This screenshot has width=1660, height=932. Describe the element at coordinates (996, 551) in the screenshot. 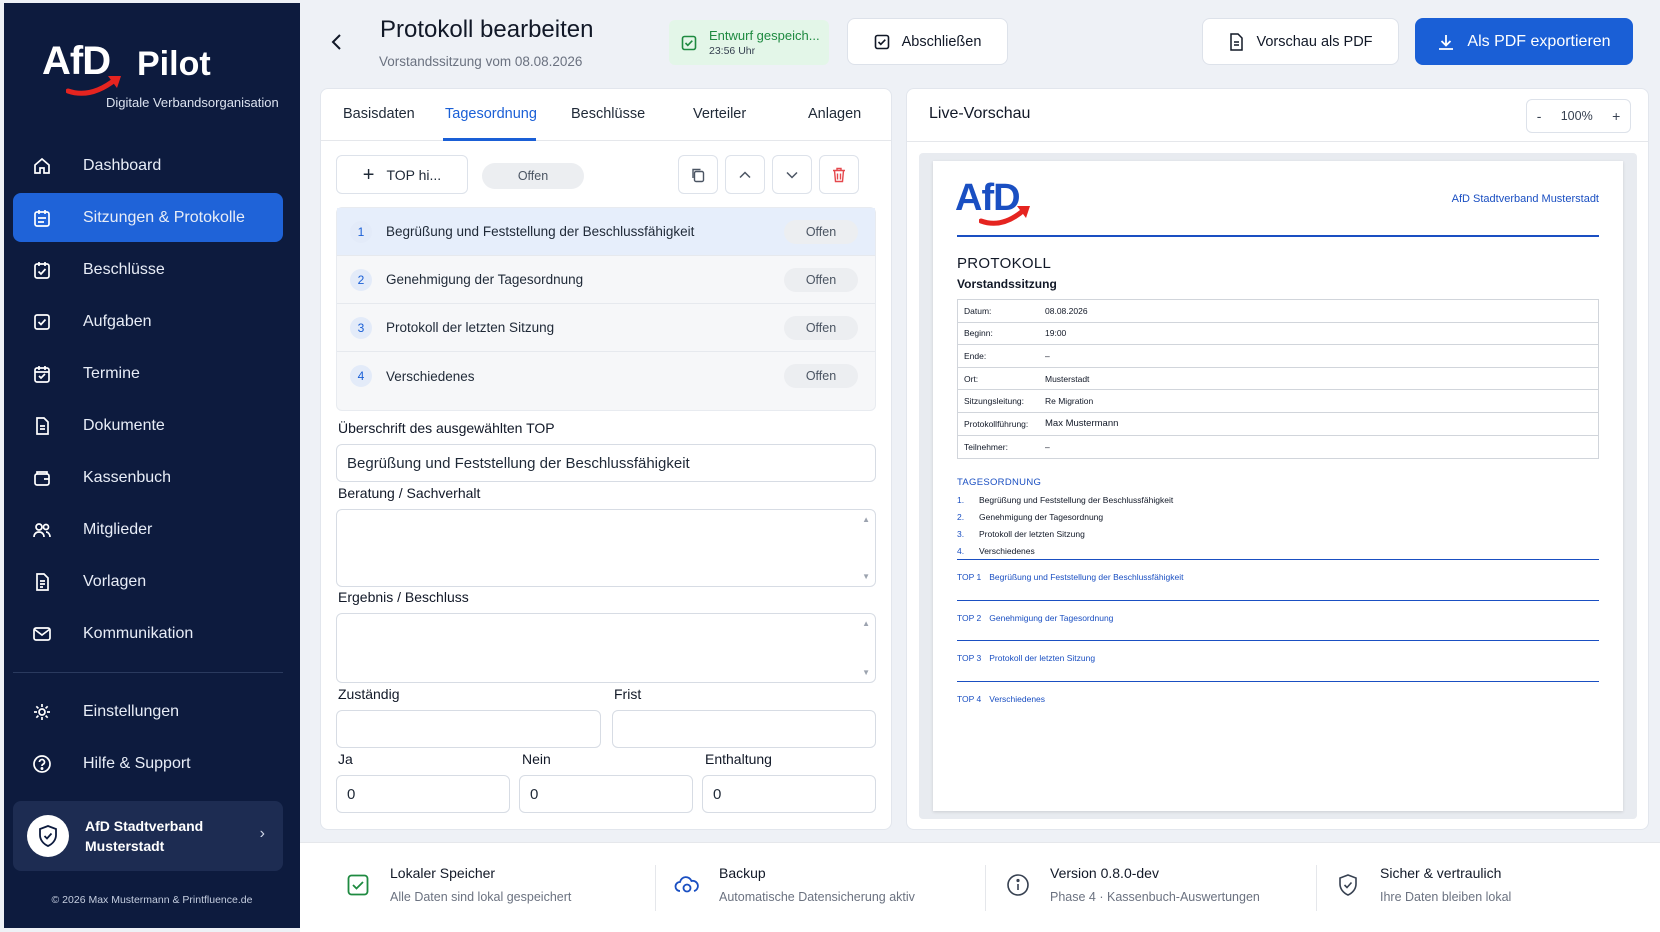

I see `list-item: 4. Verschiedenes` at that location.